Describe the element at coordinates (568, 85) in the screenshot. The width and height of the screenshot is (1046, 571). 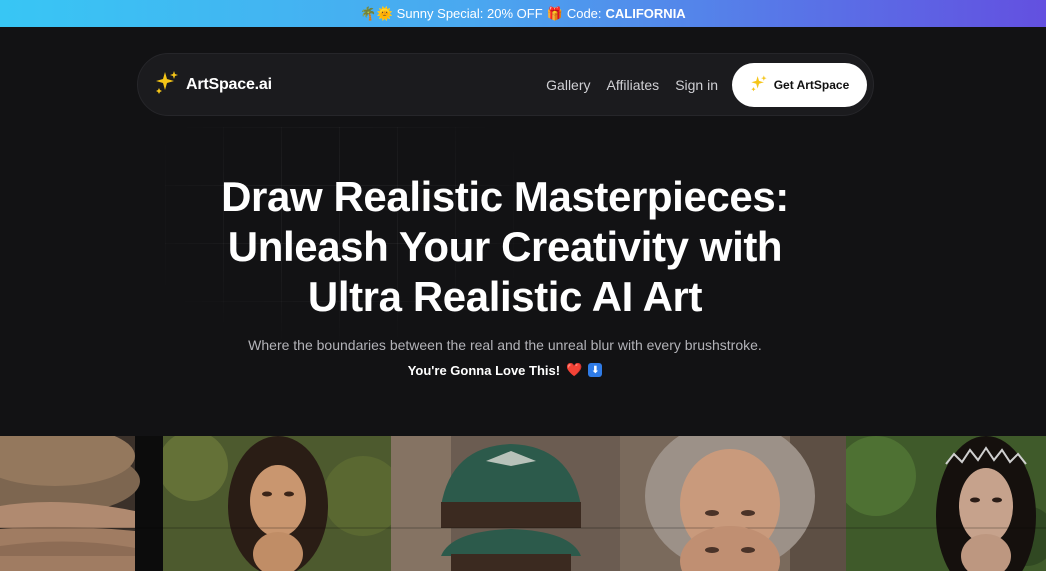
I see `nav-link-gallery: Gallery` at that location.